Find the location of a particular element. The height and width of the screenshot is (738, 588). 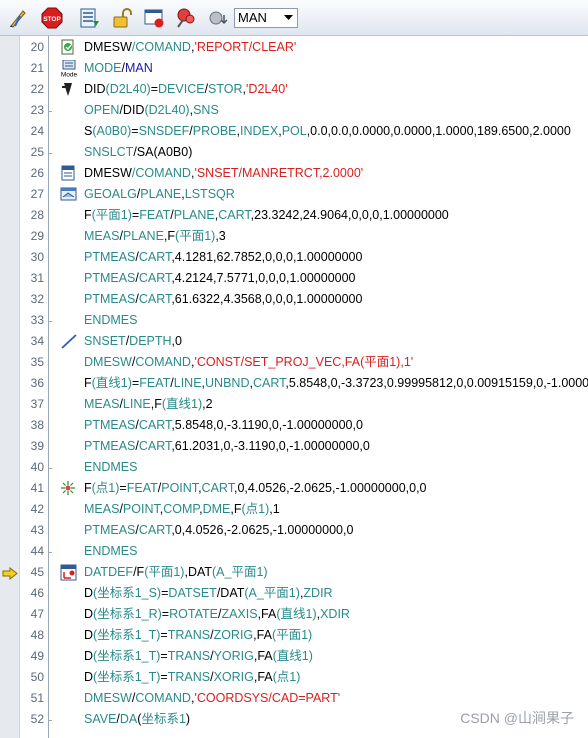

mode-select: MAN is located at coordinates (266, 18).